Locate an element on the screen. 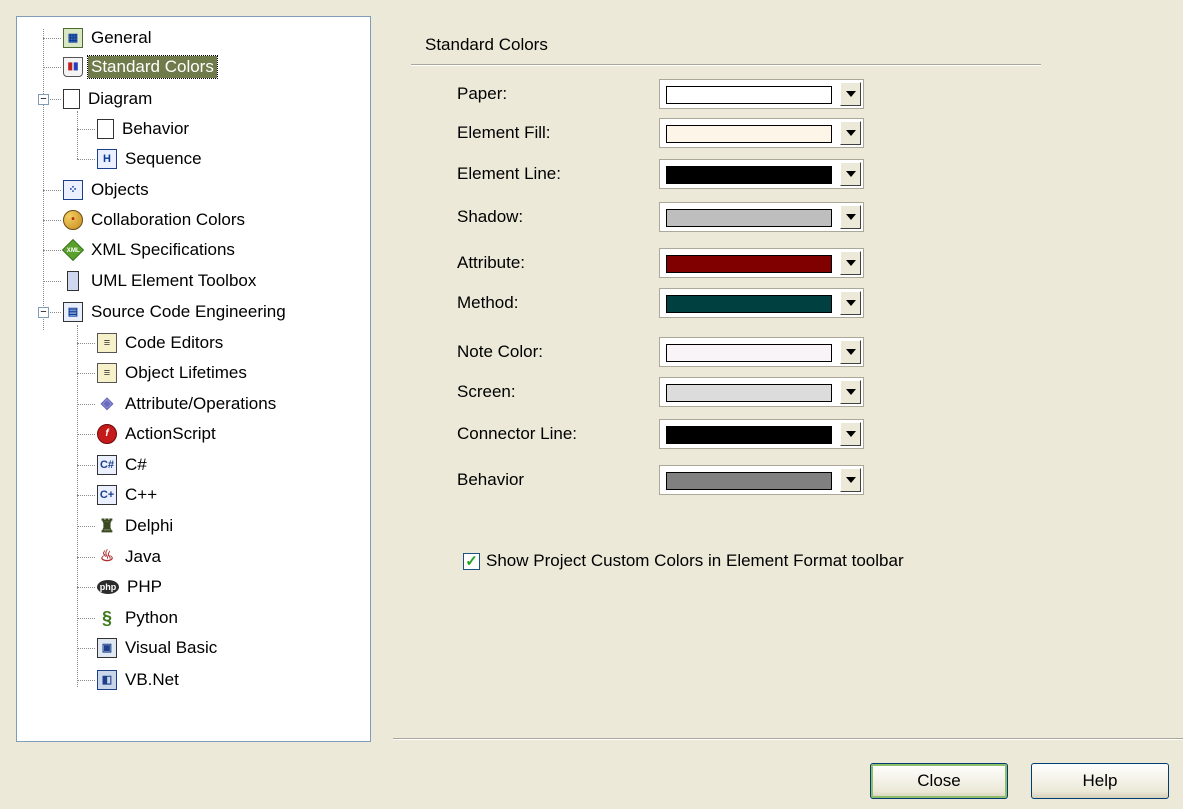 Image resolution: width=1183 pixels, height=809 pixels. tree-item-vb-net: ◧ VB.Net is located at coordinates (139, 680).